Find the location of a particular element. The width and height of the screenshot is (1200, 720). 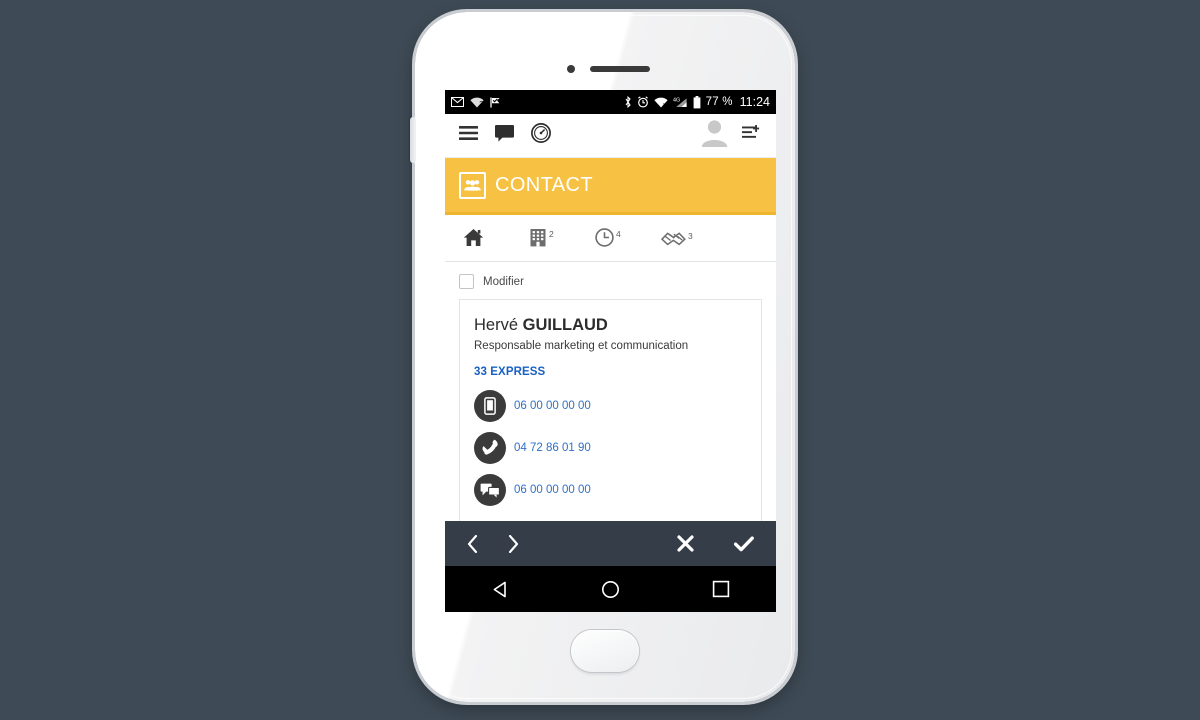

alarm-icon is located at coordinates (643, 102).